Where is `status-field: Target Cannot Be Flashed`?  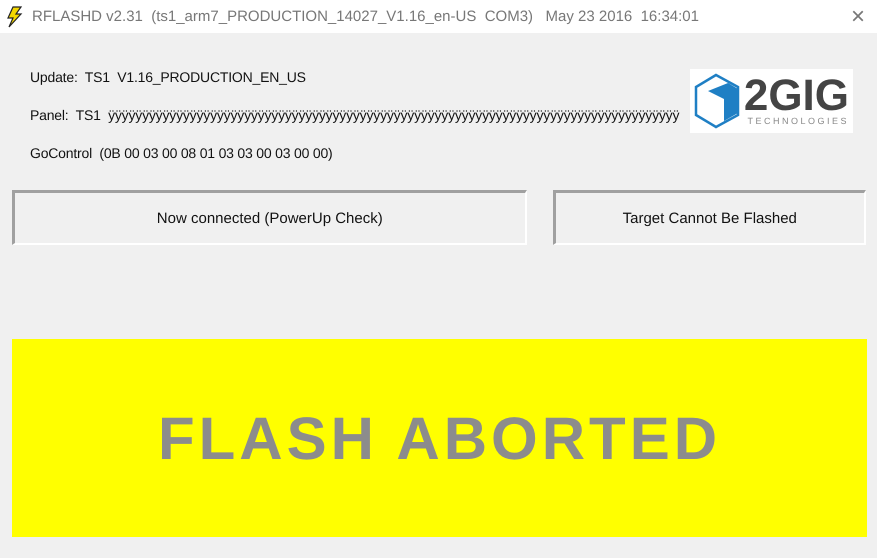
status-field: Target Cannot Be Flashed is located at coordinates (709, 217).